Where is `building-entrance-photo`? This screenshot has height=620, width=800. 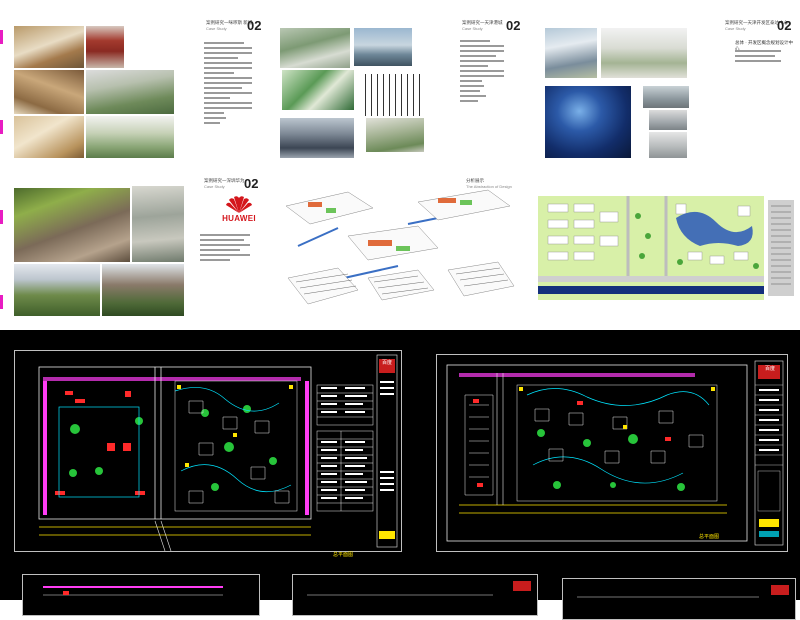
building-entrance-photo is located at coordinates (143, 290).